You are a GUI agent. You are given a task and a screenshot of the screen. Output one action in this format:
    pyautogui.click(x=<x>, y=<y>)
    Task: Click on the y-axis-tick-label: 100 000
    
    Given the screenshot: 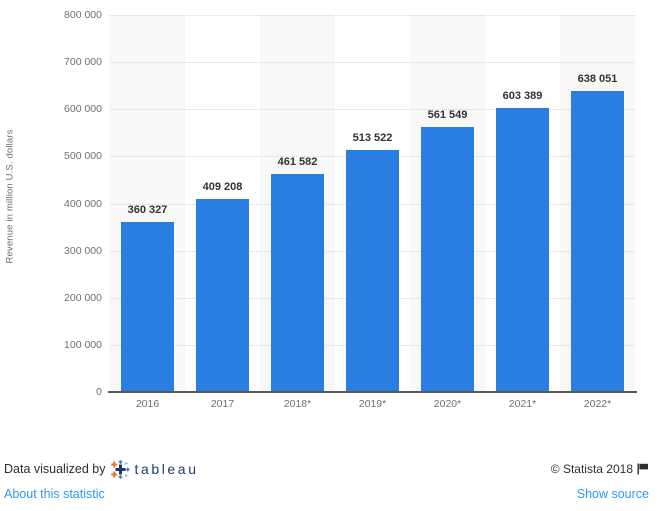 What is the action you would take?
    pyautogui.click(x=83, y=344)
    